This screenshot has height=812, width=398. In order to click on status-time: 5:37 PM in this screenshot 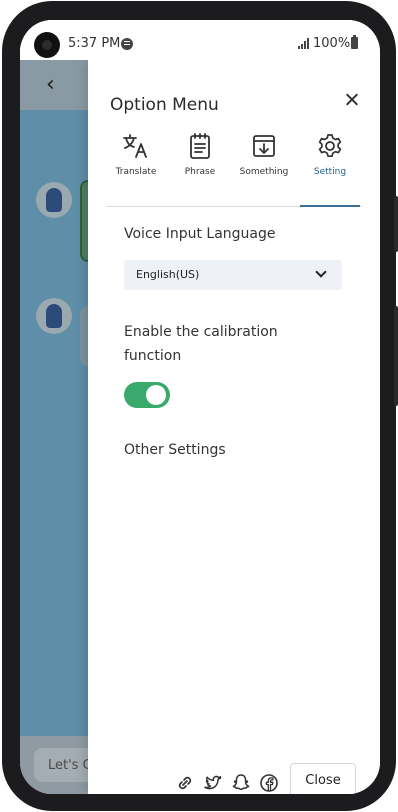, I will do `click(94, 43)`.